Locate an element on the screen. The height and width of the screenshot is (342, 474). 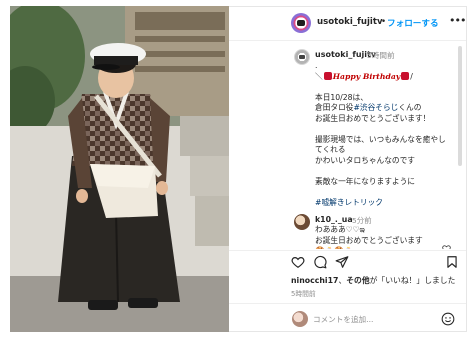
likes-summary: ninocchi17、その他が「いいね！」しました is located at coordinates (373, 280).